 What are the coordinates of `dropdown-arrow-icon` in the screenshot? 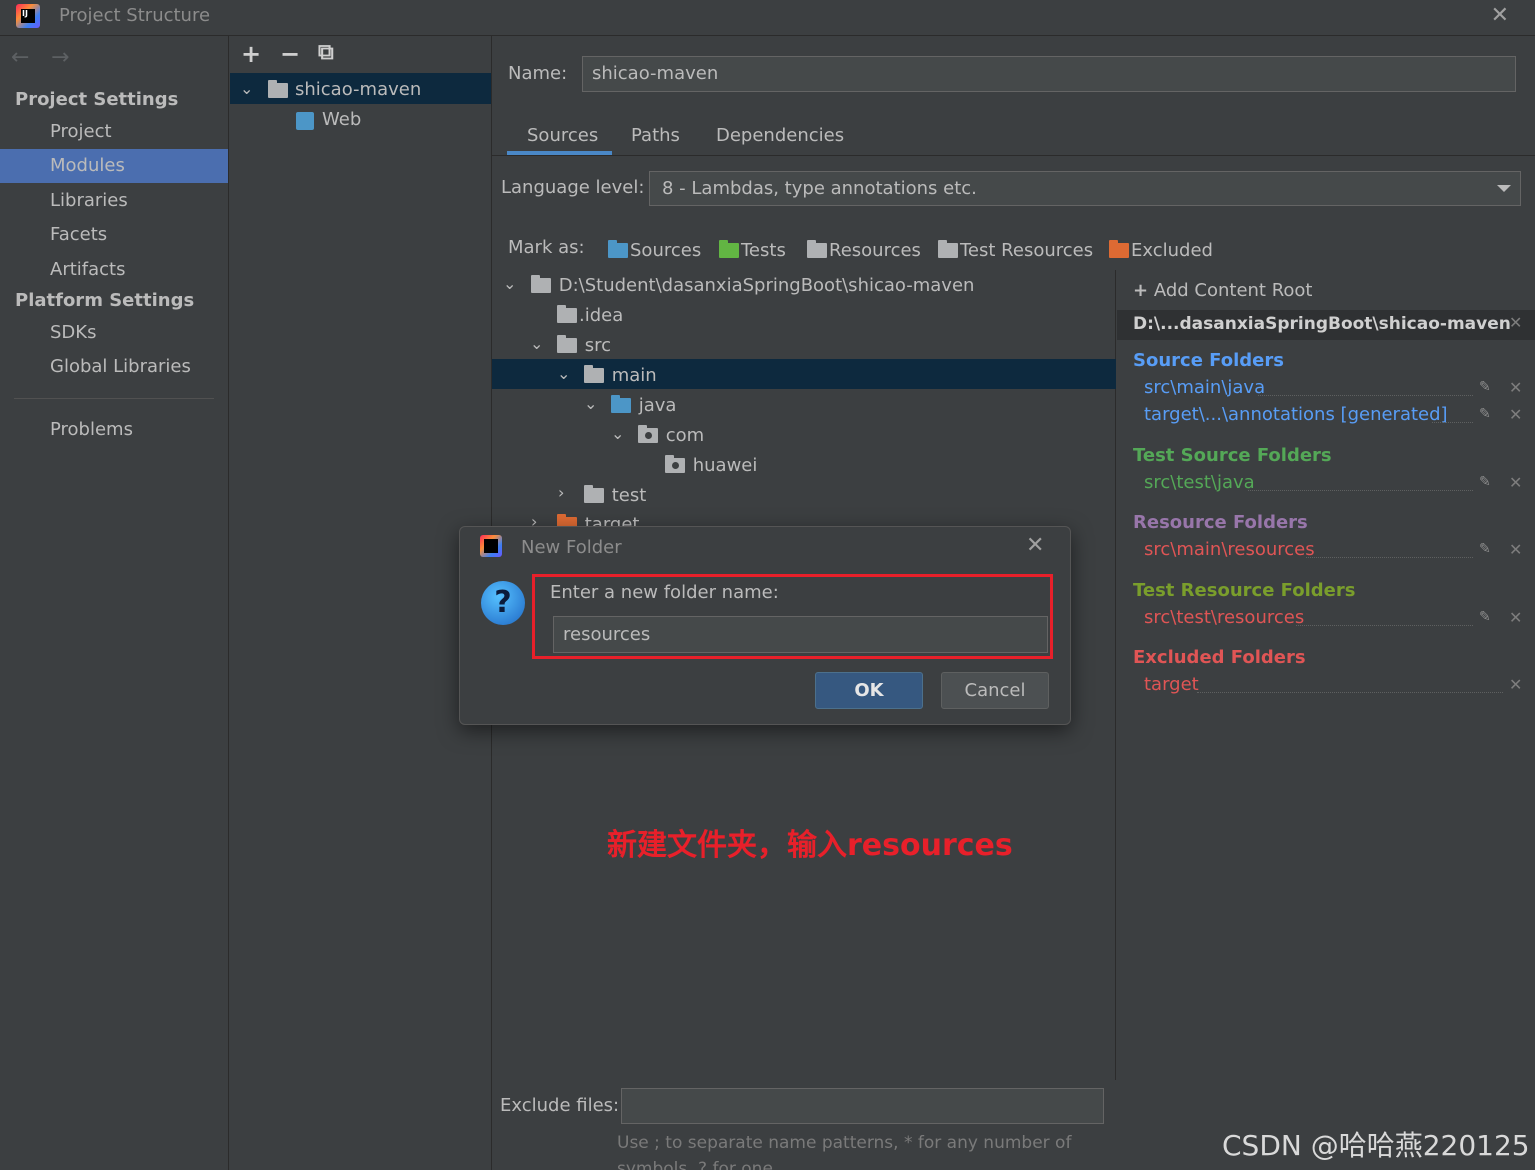 It's located at (1504, 188).